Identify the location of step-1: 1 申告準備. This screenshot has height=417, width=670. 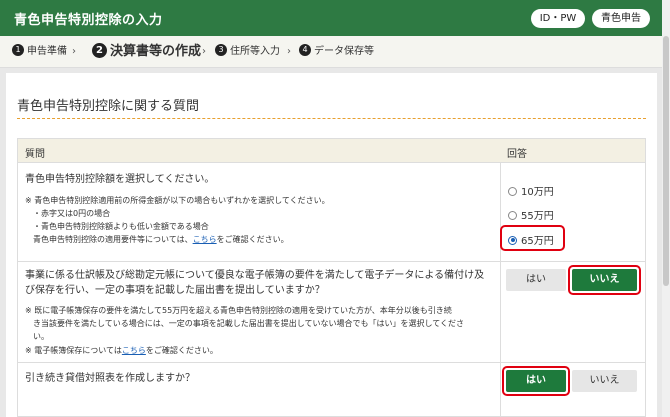
(39, 52).